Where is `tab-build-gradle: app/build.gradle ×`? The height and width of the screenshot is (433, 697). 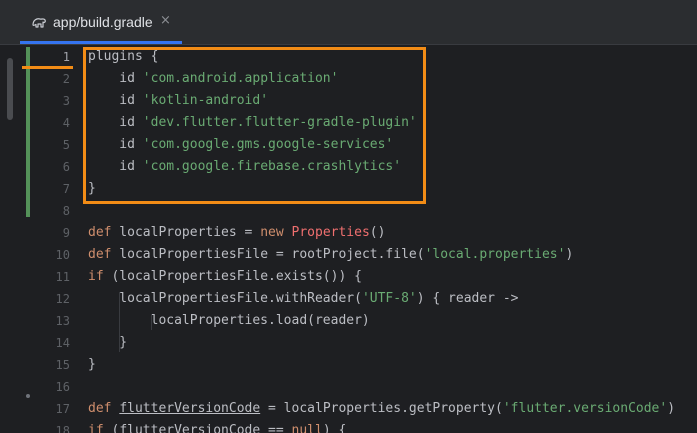 tab-build-gradle: app/build.gradle × is located at coordinates (101, 22).